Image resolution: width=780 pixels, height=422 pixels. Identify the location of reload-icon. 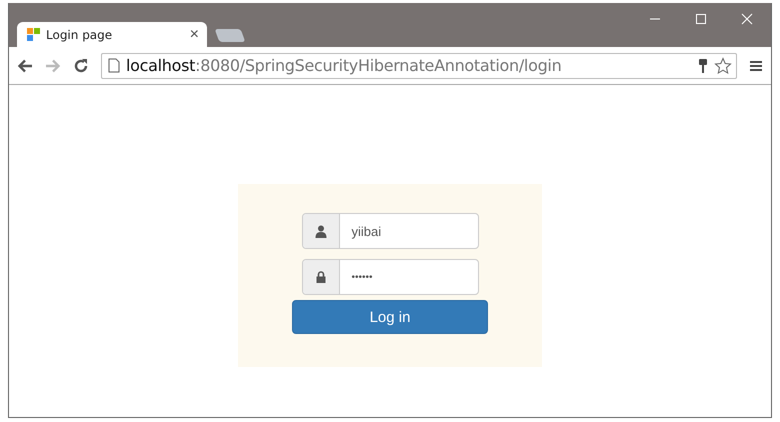
(81, 66).